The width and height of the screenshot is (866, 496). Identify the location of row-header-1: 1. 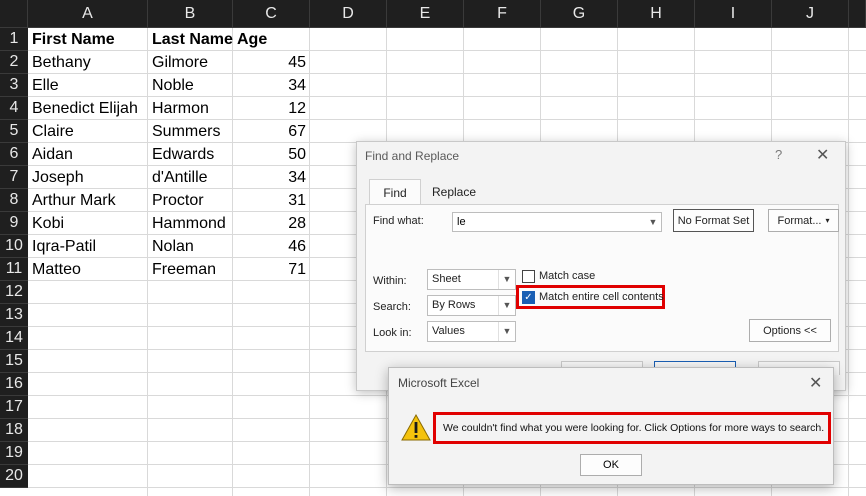
(14, 39).